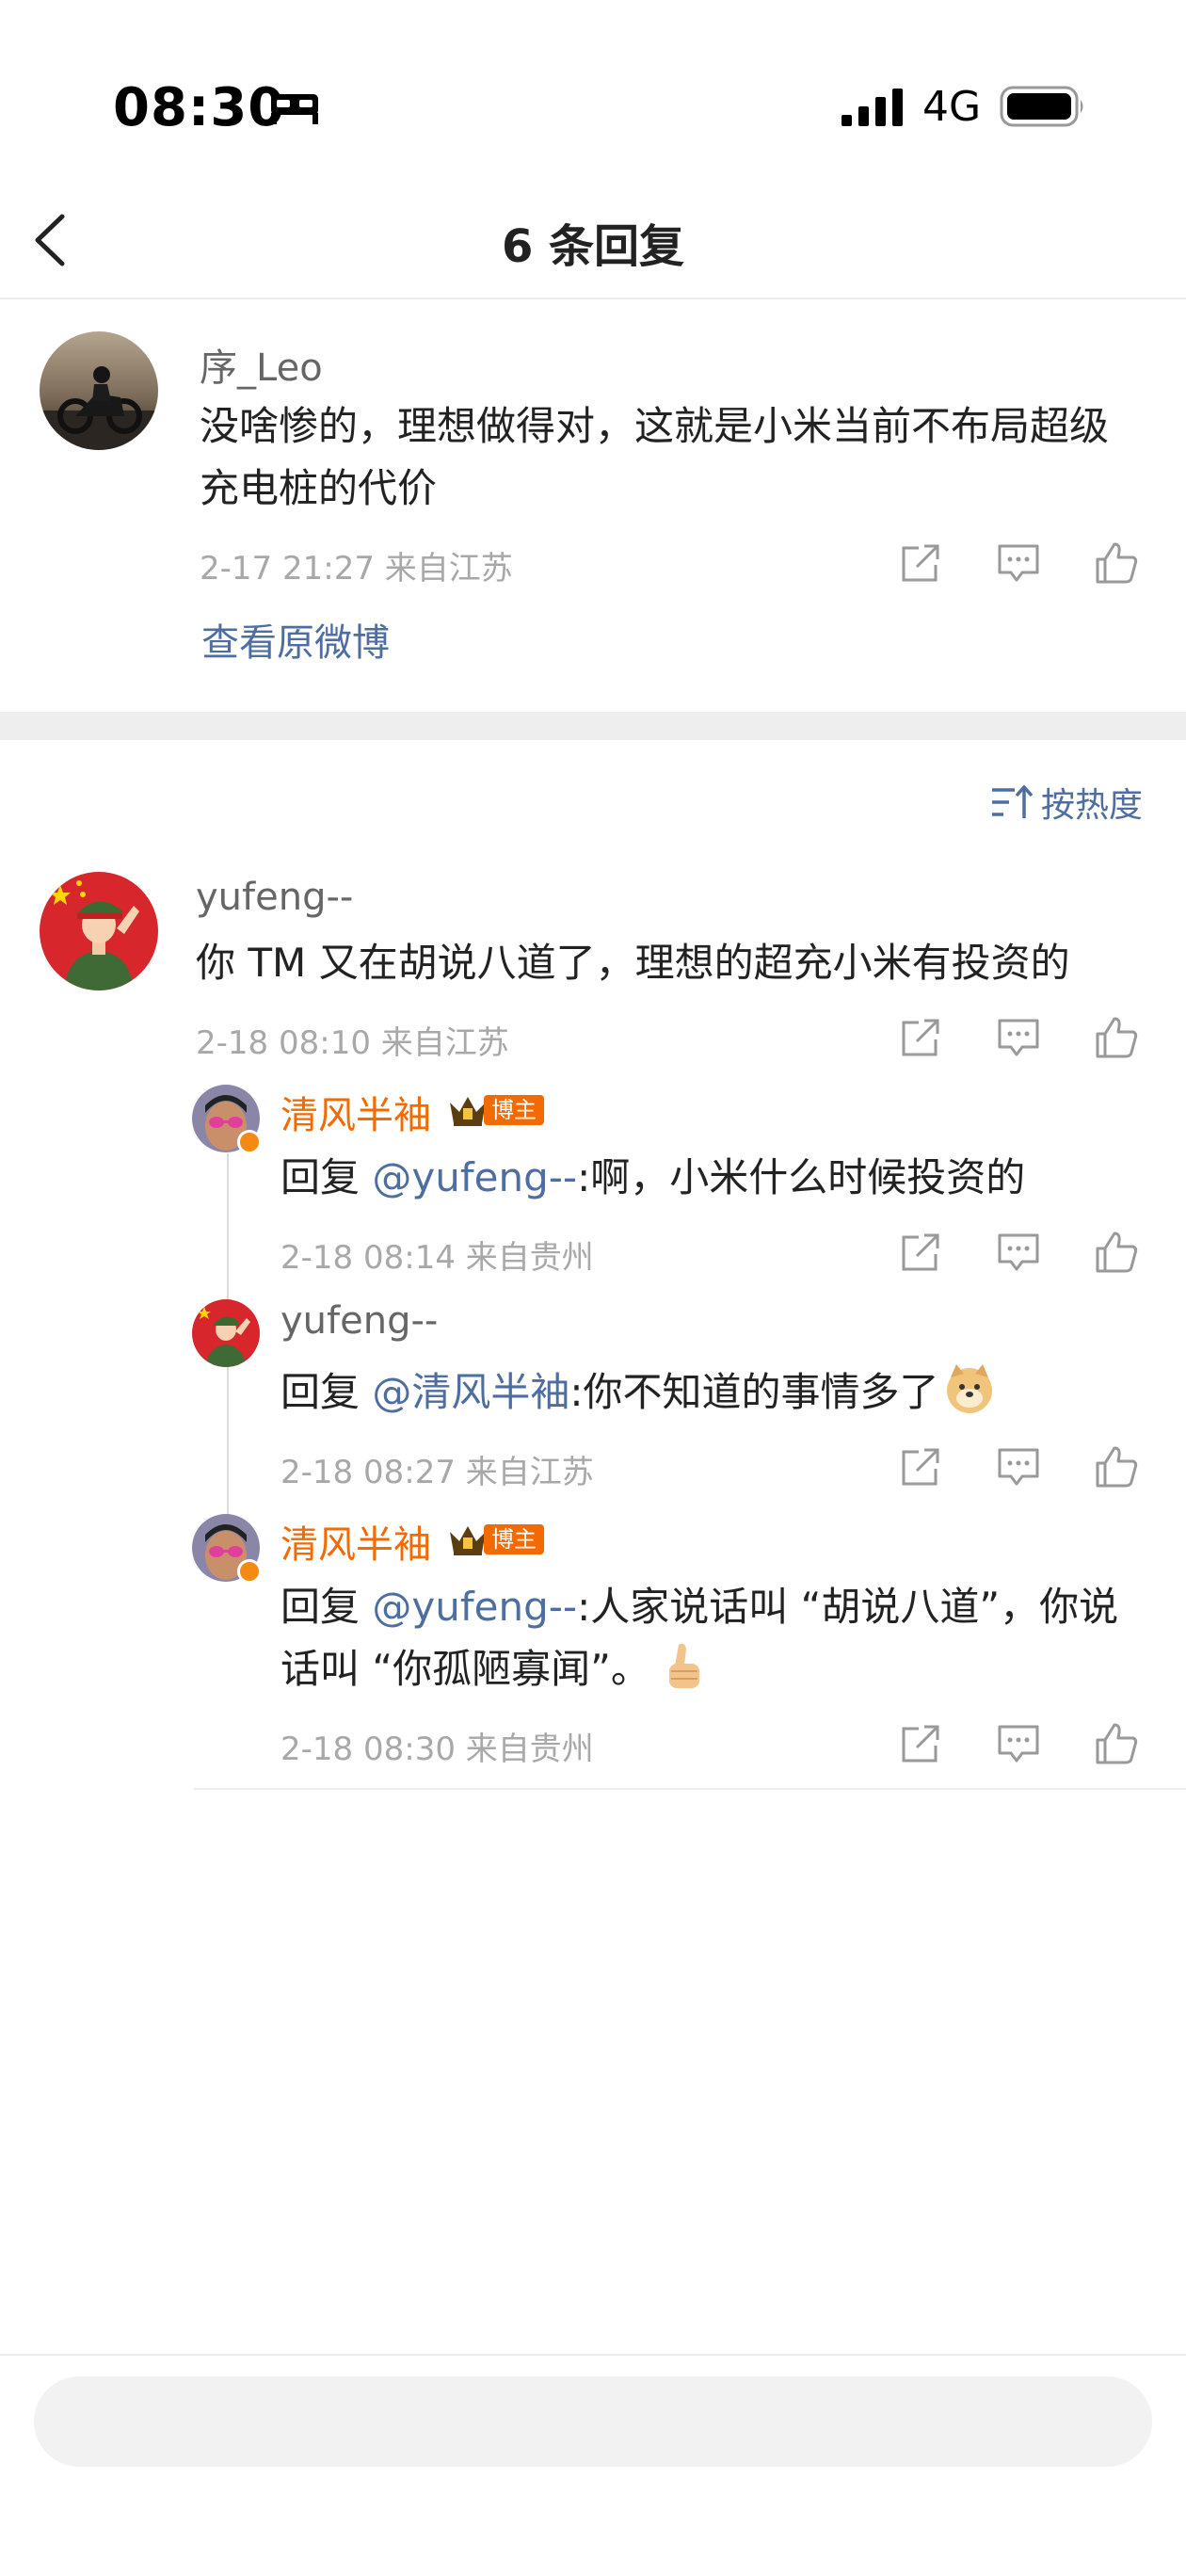 The height and width of the screenshot is (2576, 1186). Describe the element at coordinates (593, 726) in the screenshot. I see `section-divider` at that location.